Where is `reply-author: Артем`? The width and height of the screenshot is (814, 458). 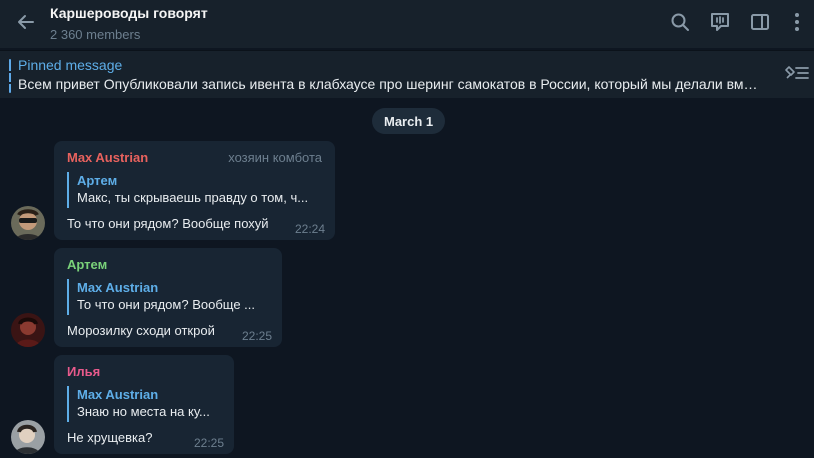 reply-author: Артем is located at coordinates (97, 180).